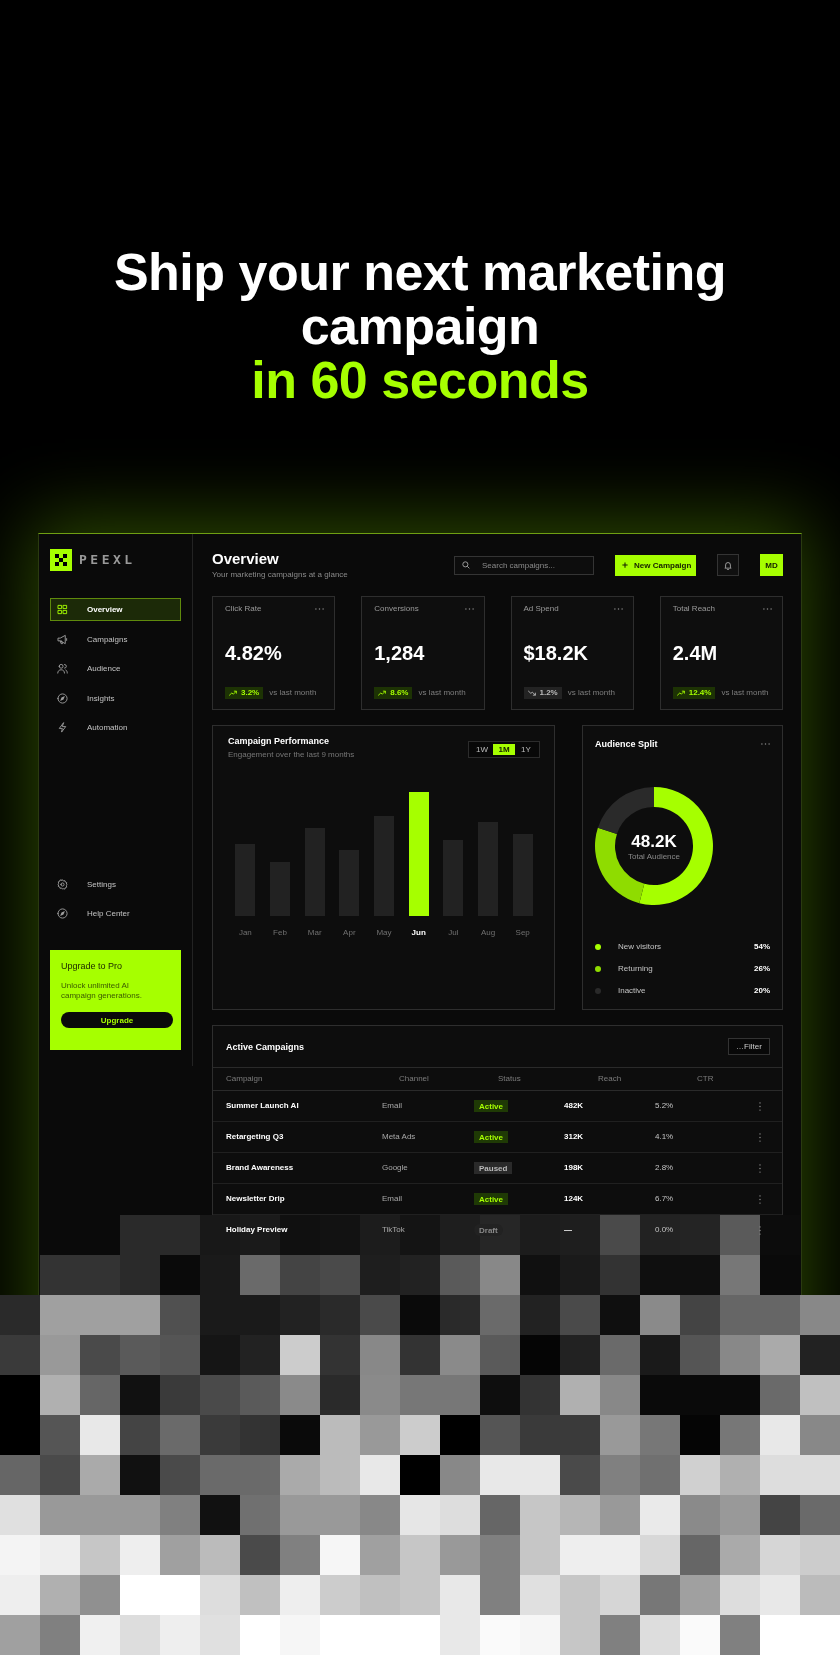 The image size is (840, 1680). Describe the element at coordinates (640, 947) in the screenshot. I see `legend-label: New visitors` at that location.